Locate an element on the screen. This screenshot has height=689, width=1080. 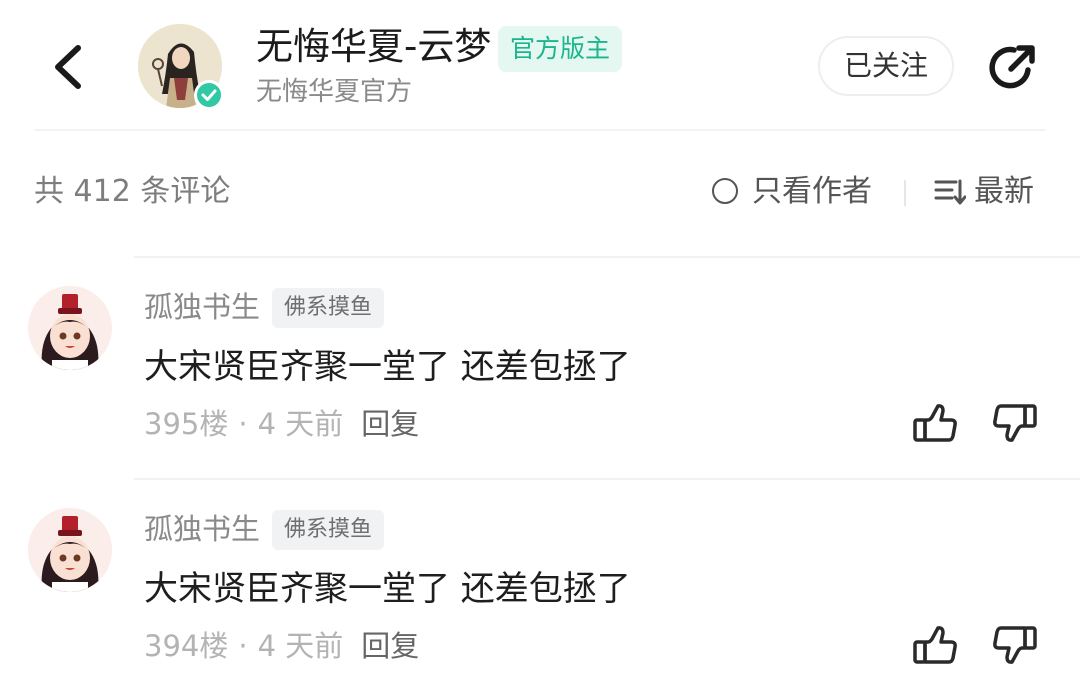
share-icon is located at coordinates (1012, 67).